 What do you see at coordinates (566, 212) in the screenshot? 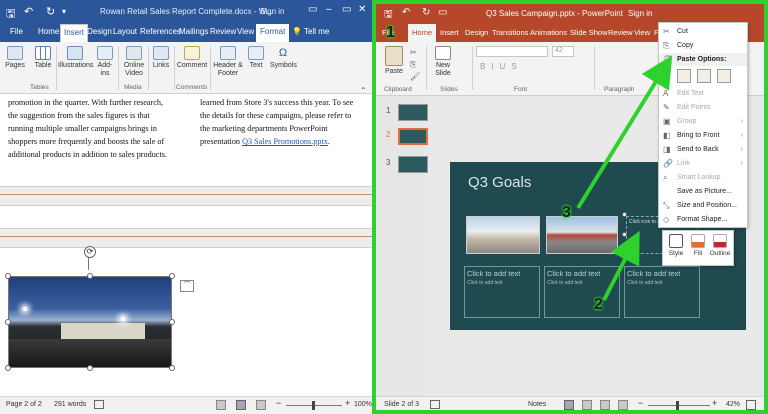
I see `annotation-label-3: 3` at bounding box center [566, 212].